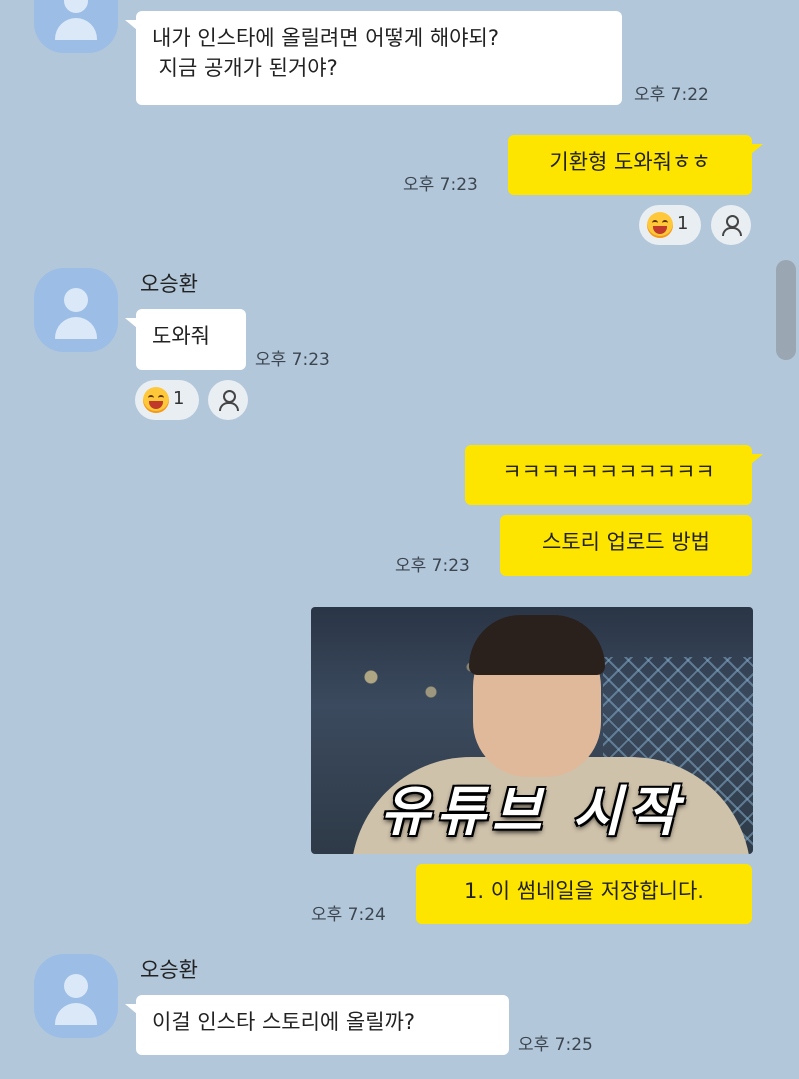 Image resolution: width=799 pixels, height=1079 pixels. Describe the element at coordinates (626, 545) in the screenshot. I see `message-bubble: 스토리 업로드 방법` at that location.